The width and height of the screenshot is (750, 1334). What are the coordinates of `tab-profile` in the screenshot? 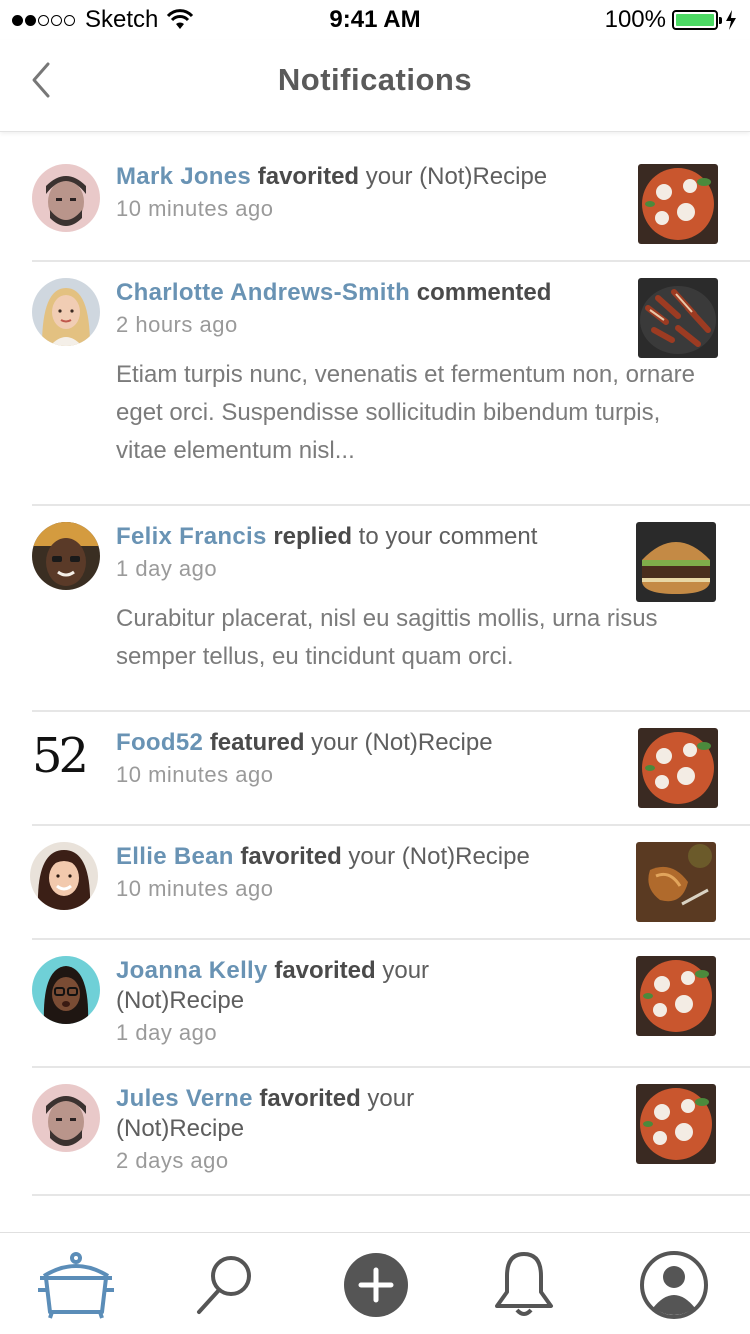 It's located at (674, 1285).